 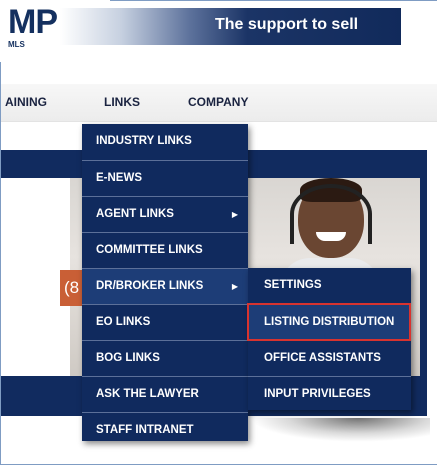 I want to click on nav-item-training: AINING, so click(x=26, y=102).